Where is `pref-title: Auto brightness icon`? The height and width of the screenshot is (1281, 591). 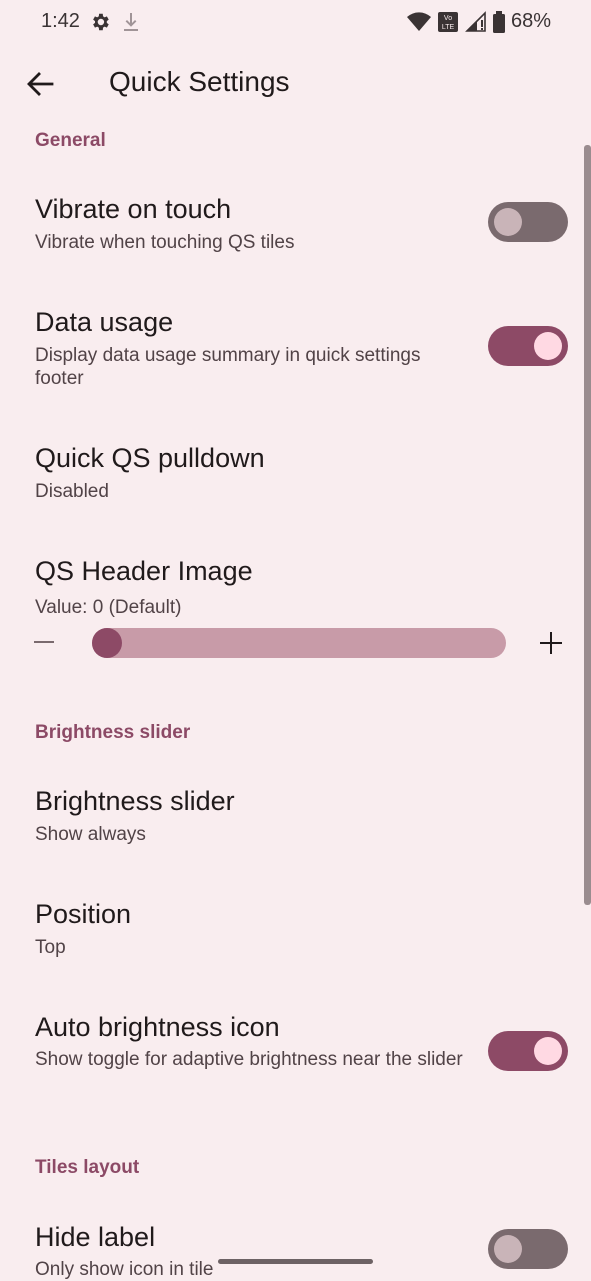 pref-title: Auto brightness icon is located at coordinates (157, 1027).